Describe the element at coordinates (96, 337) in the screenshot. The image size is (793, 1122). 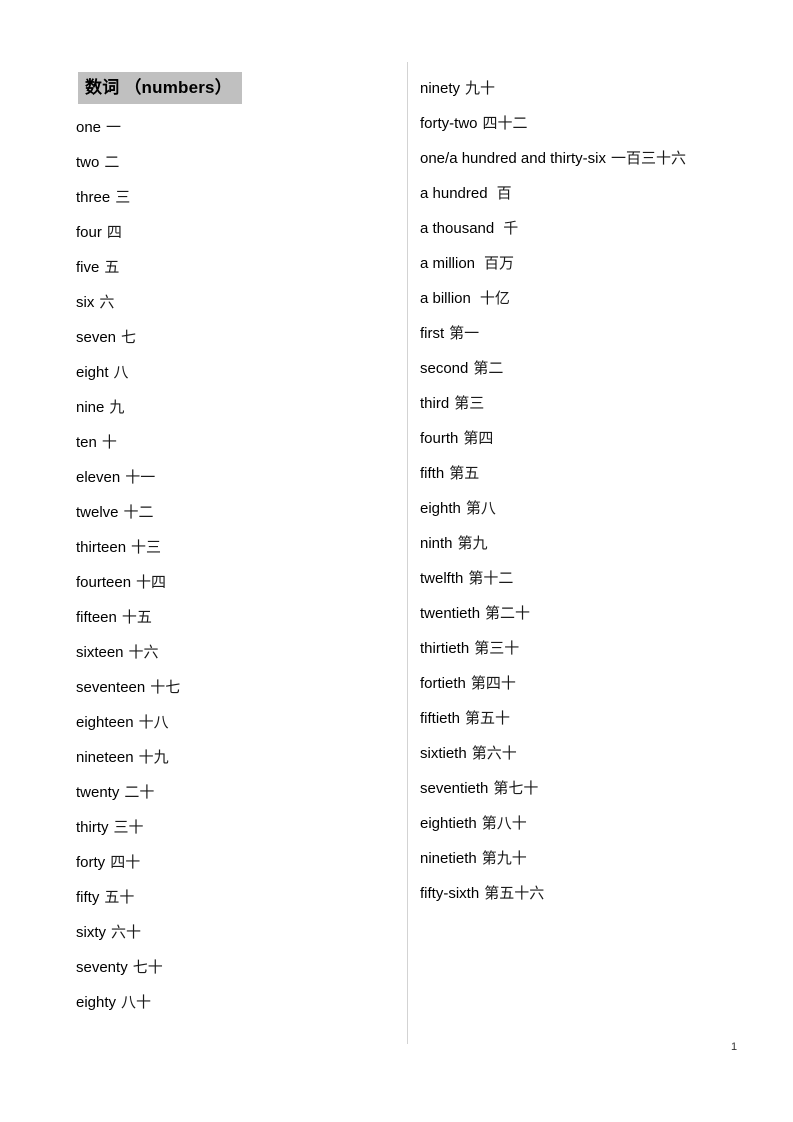
I see `entry-english: seven` at that location.